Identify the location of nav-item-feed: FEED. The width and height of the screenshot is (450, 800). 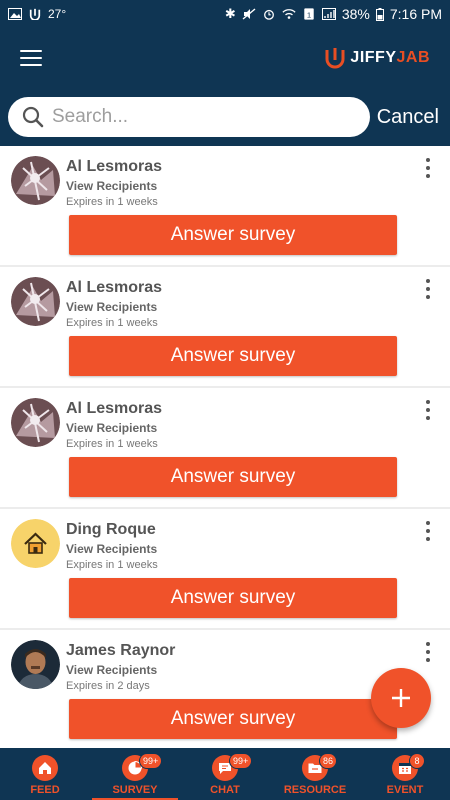
(45, 774).